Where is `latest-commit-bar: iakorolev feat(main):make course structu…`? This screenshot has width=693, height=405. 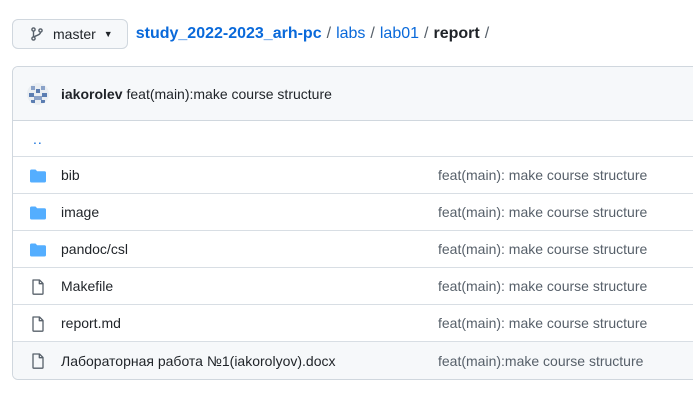 latest-commit-bar: iakorolev feat(main):make course structu… is located at coordinates (353, 94).